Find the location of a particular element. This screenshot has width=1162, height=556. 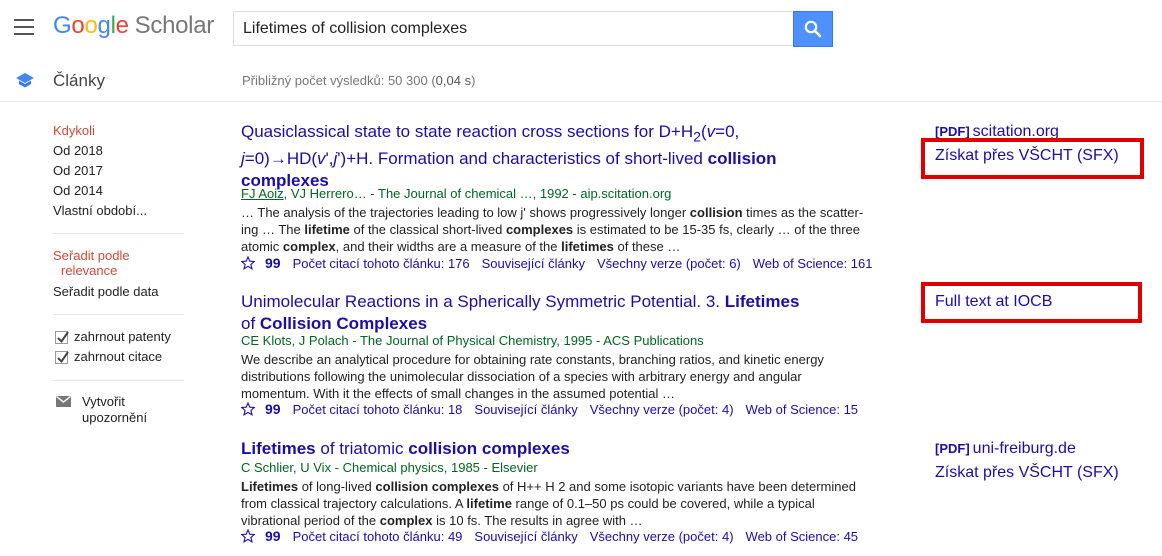

all-versions-link: Všechny verze (počet: 6) is located at coordinates (669, 263).